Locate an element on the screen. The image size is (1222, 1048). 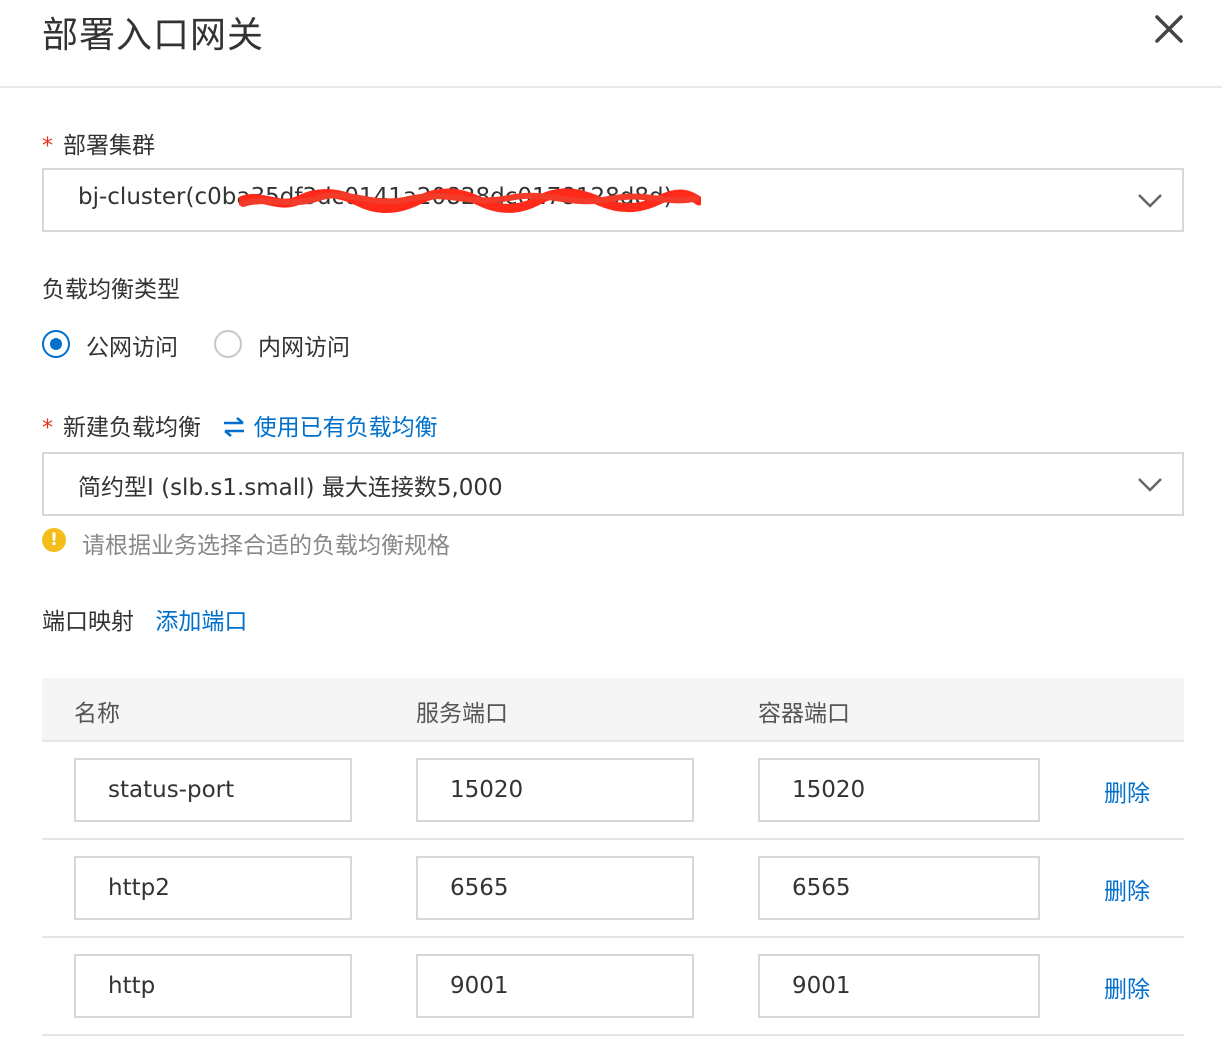
radio-private is located at coordinates (228, 344).